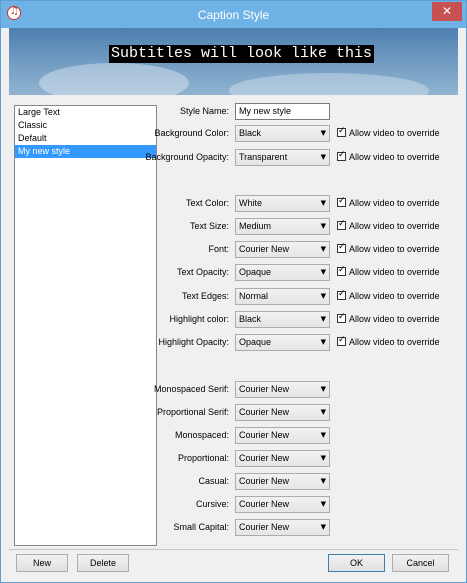 The width and height of the screenshot is (467, 583). I want to click on delete-button: Delete, so click(103, 563).